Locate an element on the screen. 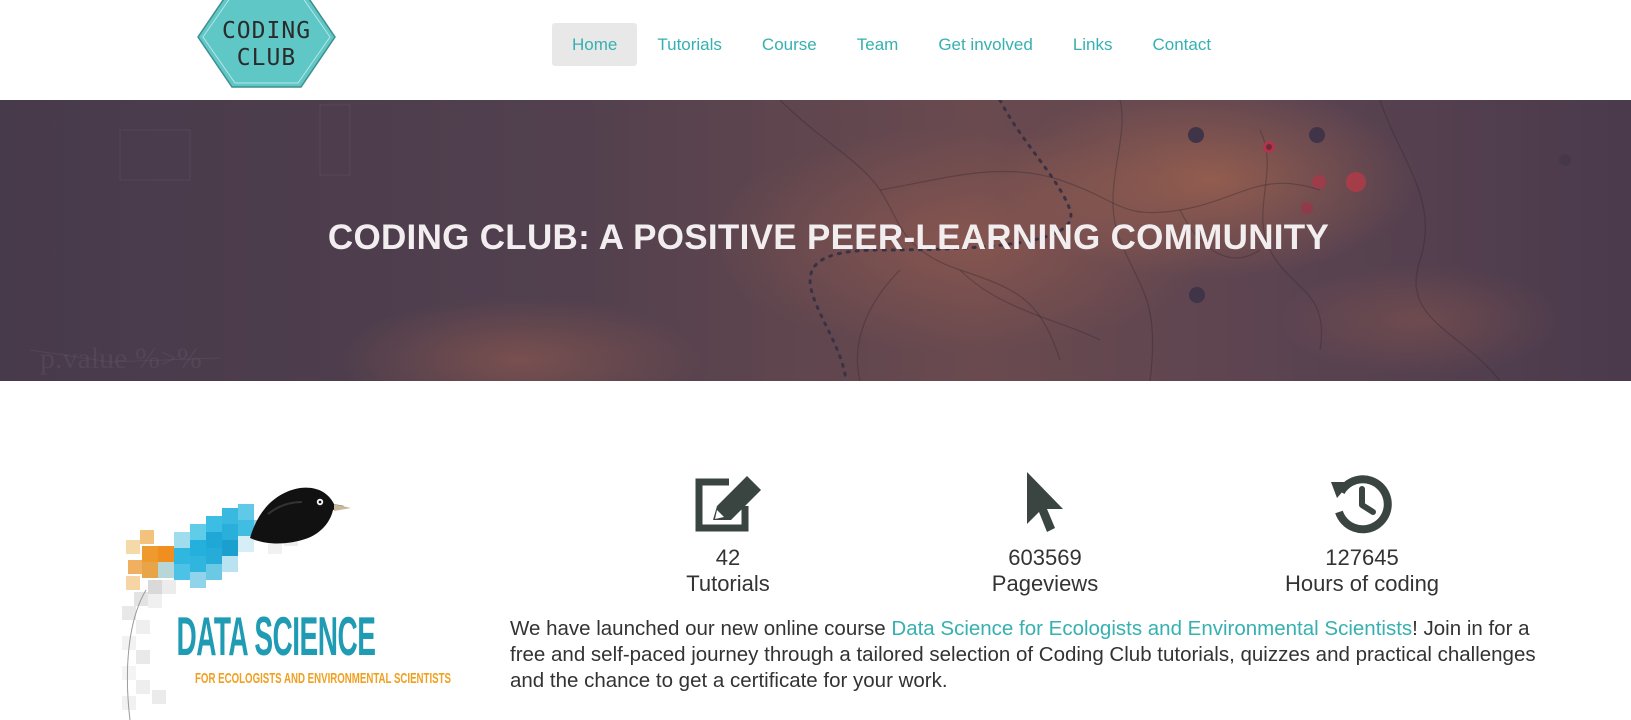 This screenshot has width=1631, height=720. nav-links: Links is located at coordinates (1093, 44).